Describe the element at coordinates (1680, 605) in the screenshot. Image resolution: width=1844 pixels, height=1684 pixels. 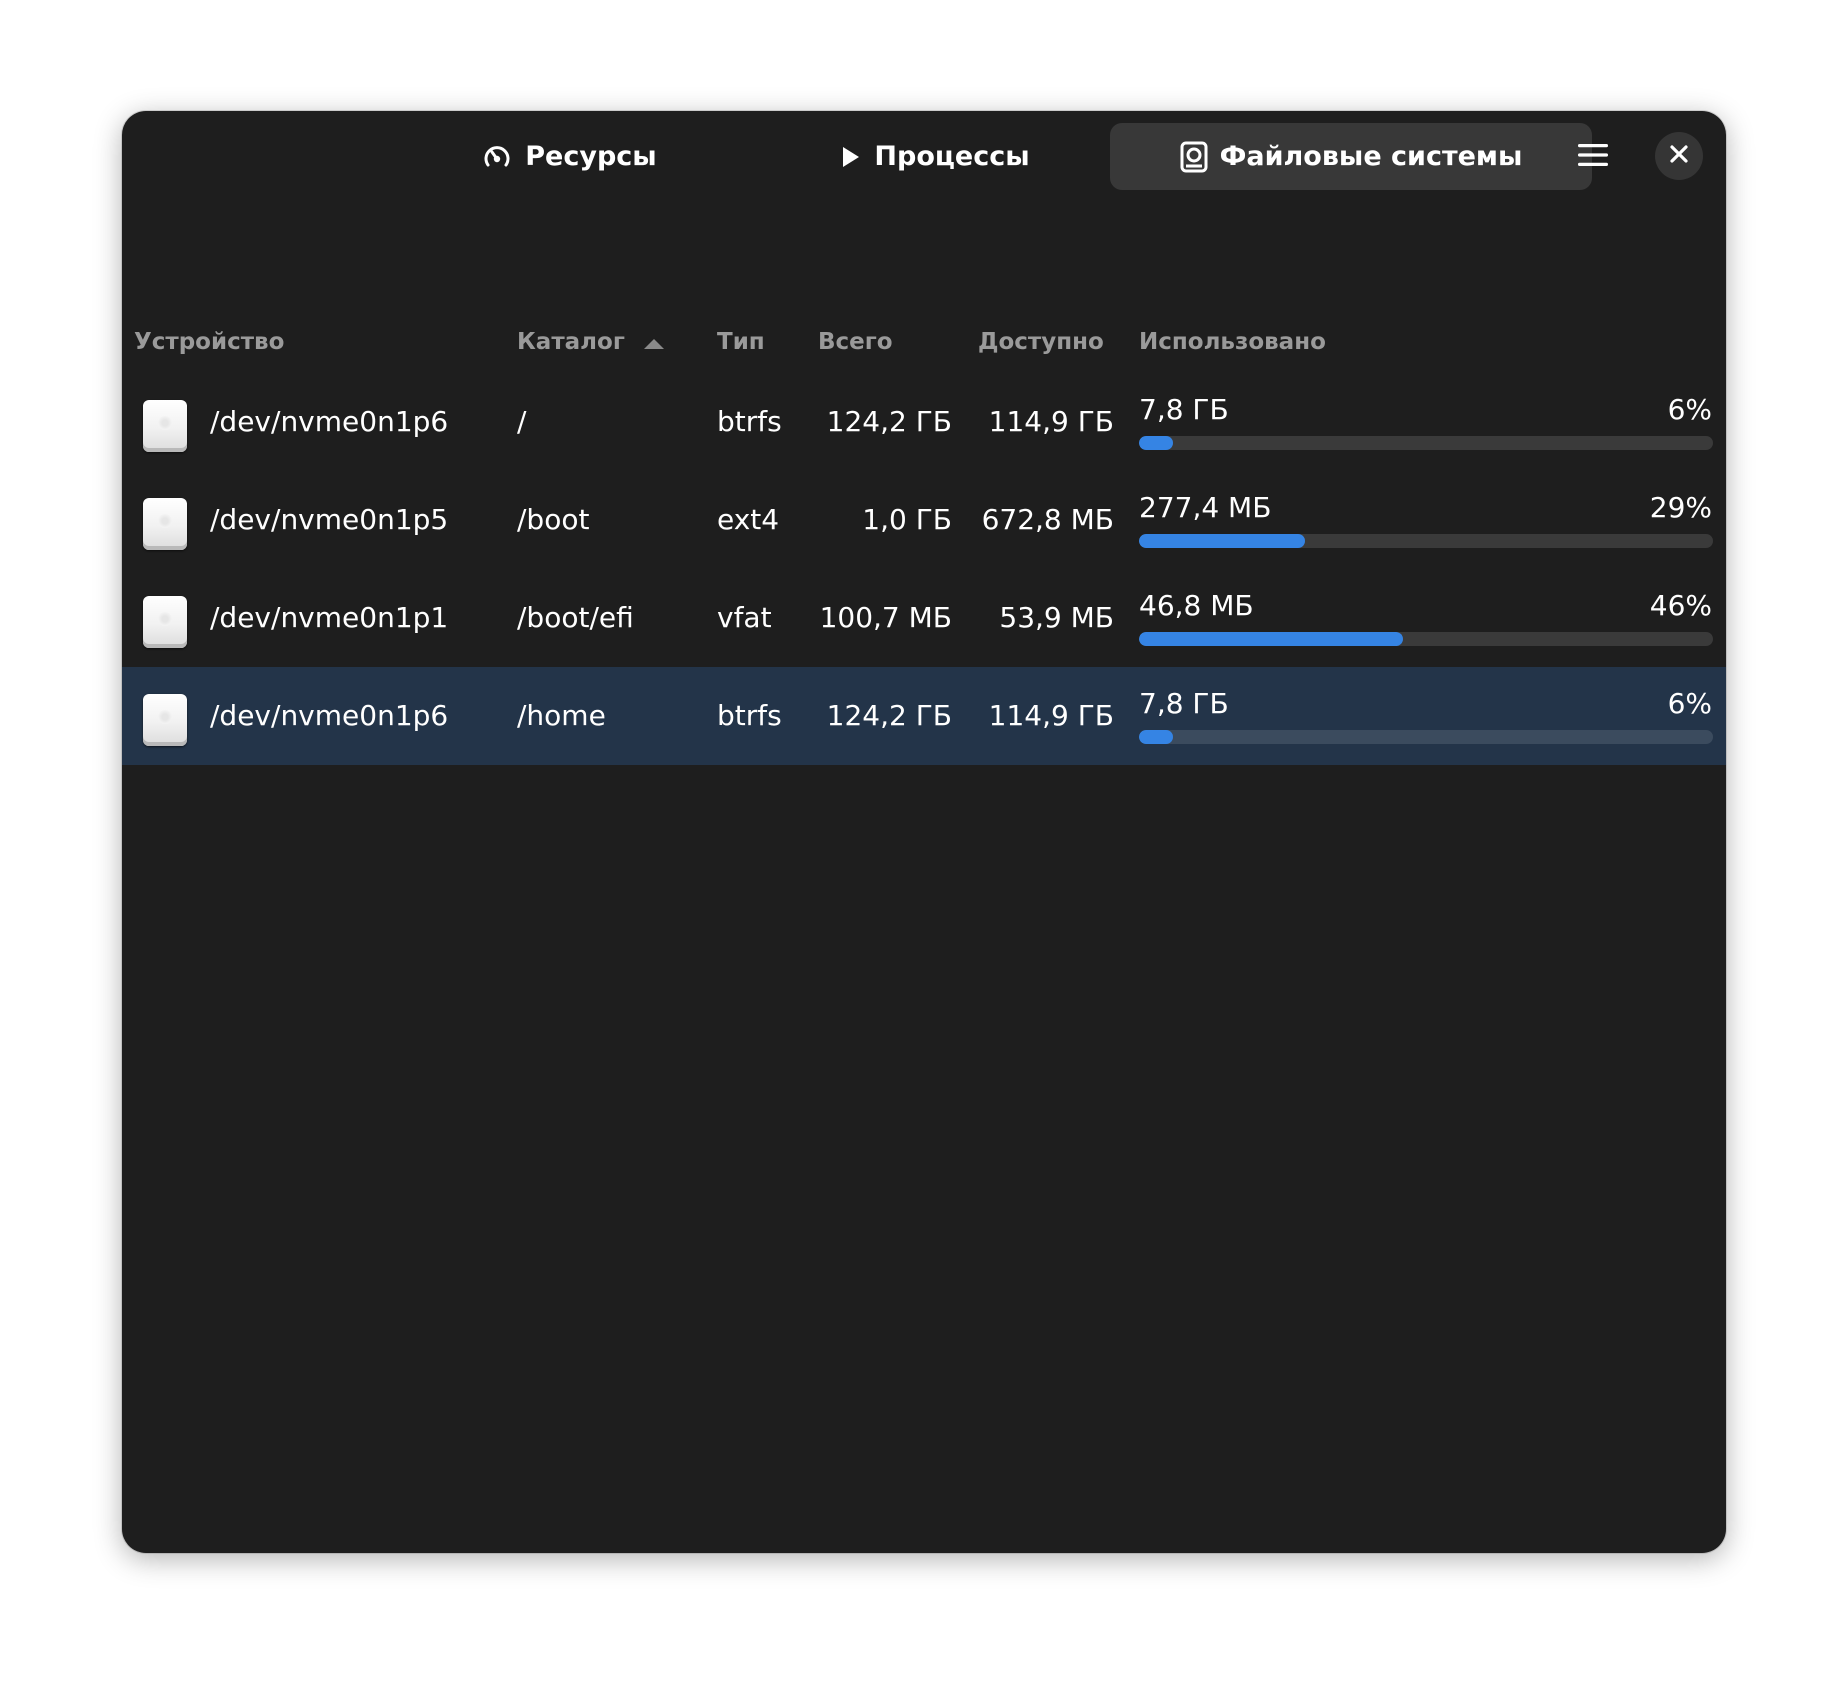
I see `cell-percent: 46%` at that location.